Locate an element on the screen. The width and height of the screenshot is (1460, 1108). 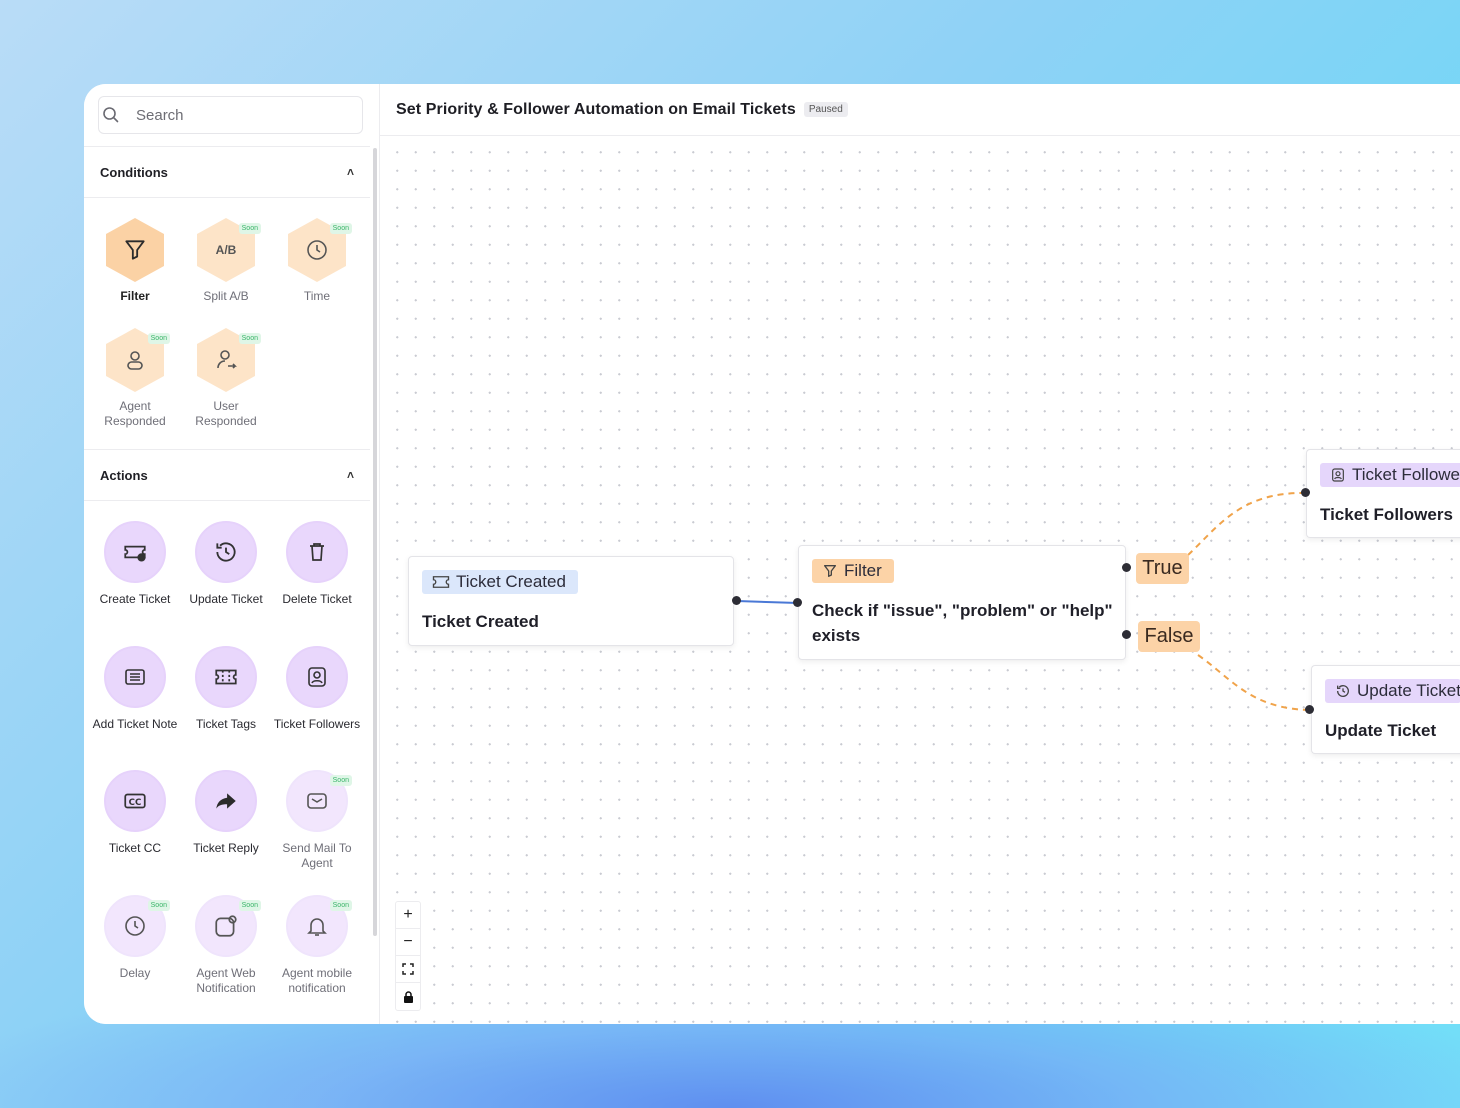
filter-input-port is located at coordinates (797, 602).